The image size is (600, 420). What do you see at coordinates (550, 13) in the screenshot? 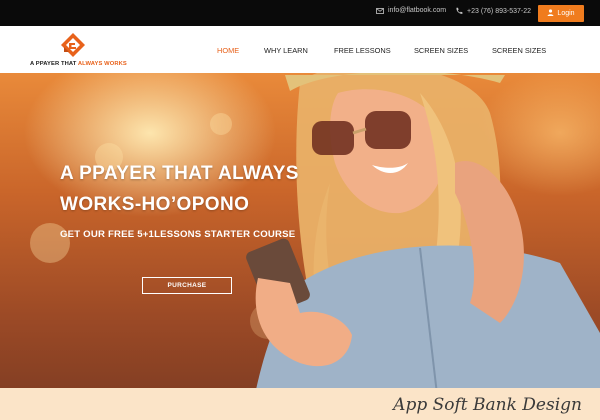
I see `user-icon` at bounding box center [550, 13].